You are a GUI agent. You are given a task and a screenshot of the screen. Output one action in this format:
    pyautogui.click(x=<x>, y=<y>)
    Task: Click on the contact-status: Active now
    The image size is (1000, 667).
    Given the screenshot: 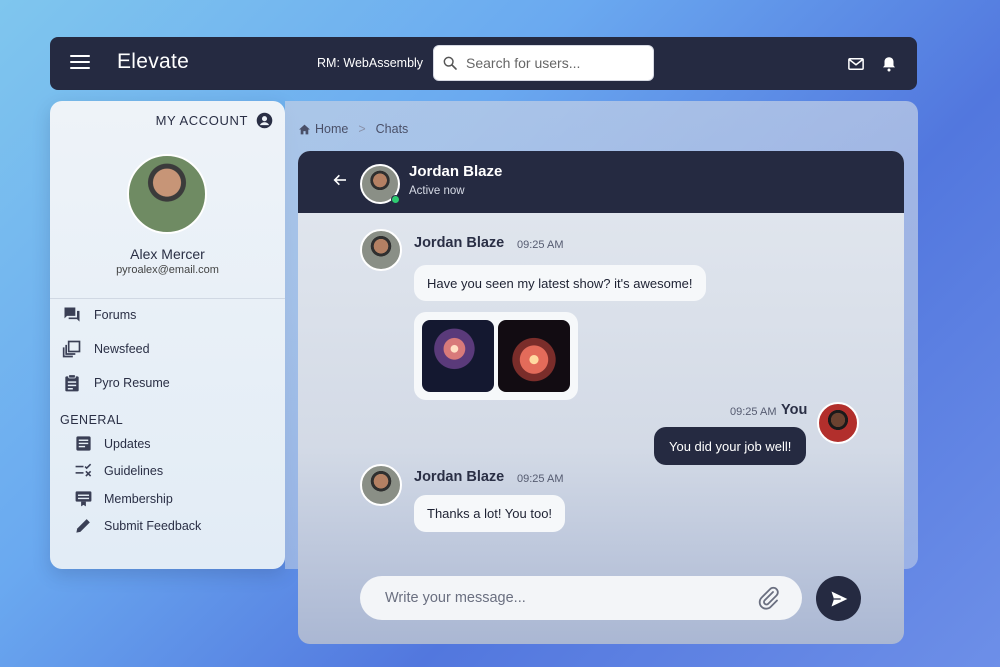 What is the action you would take?
    pyautogui.click(x=437, y=191)
    